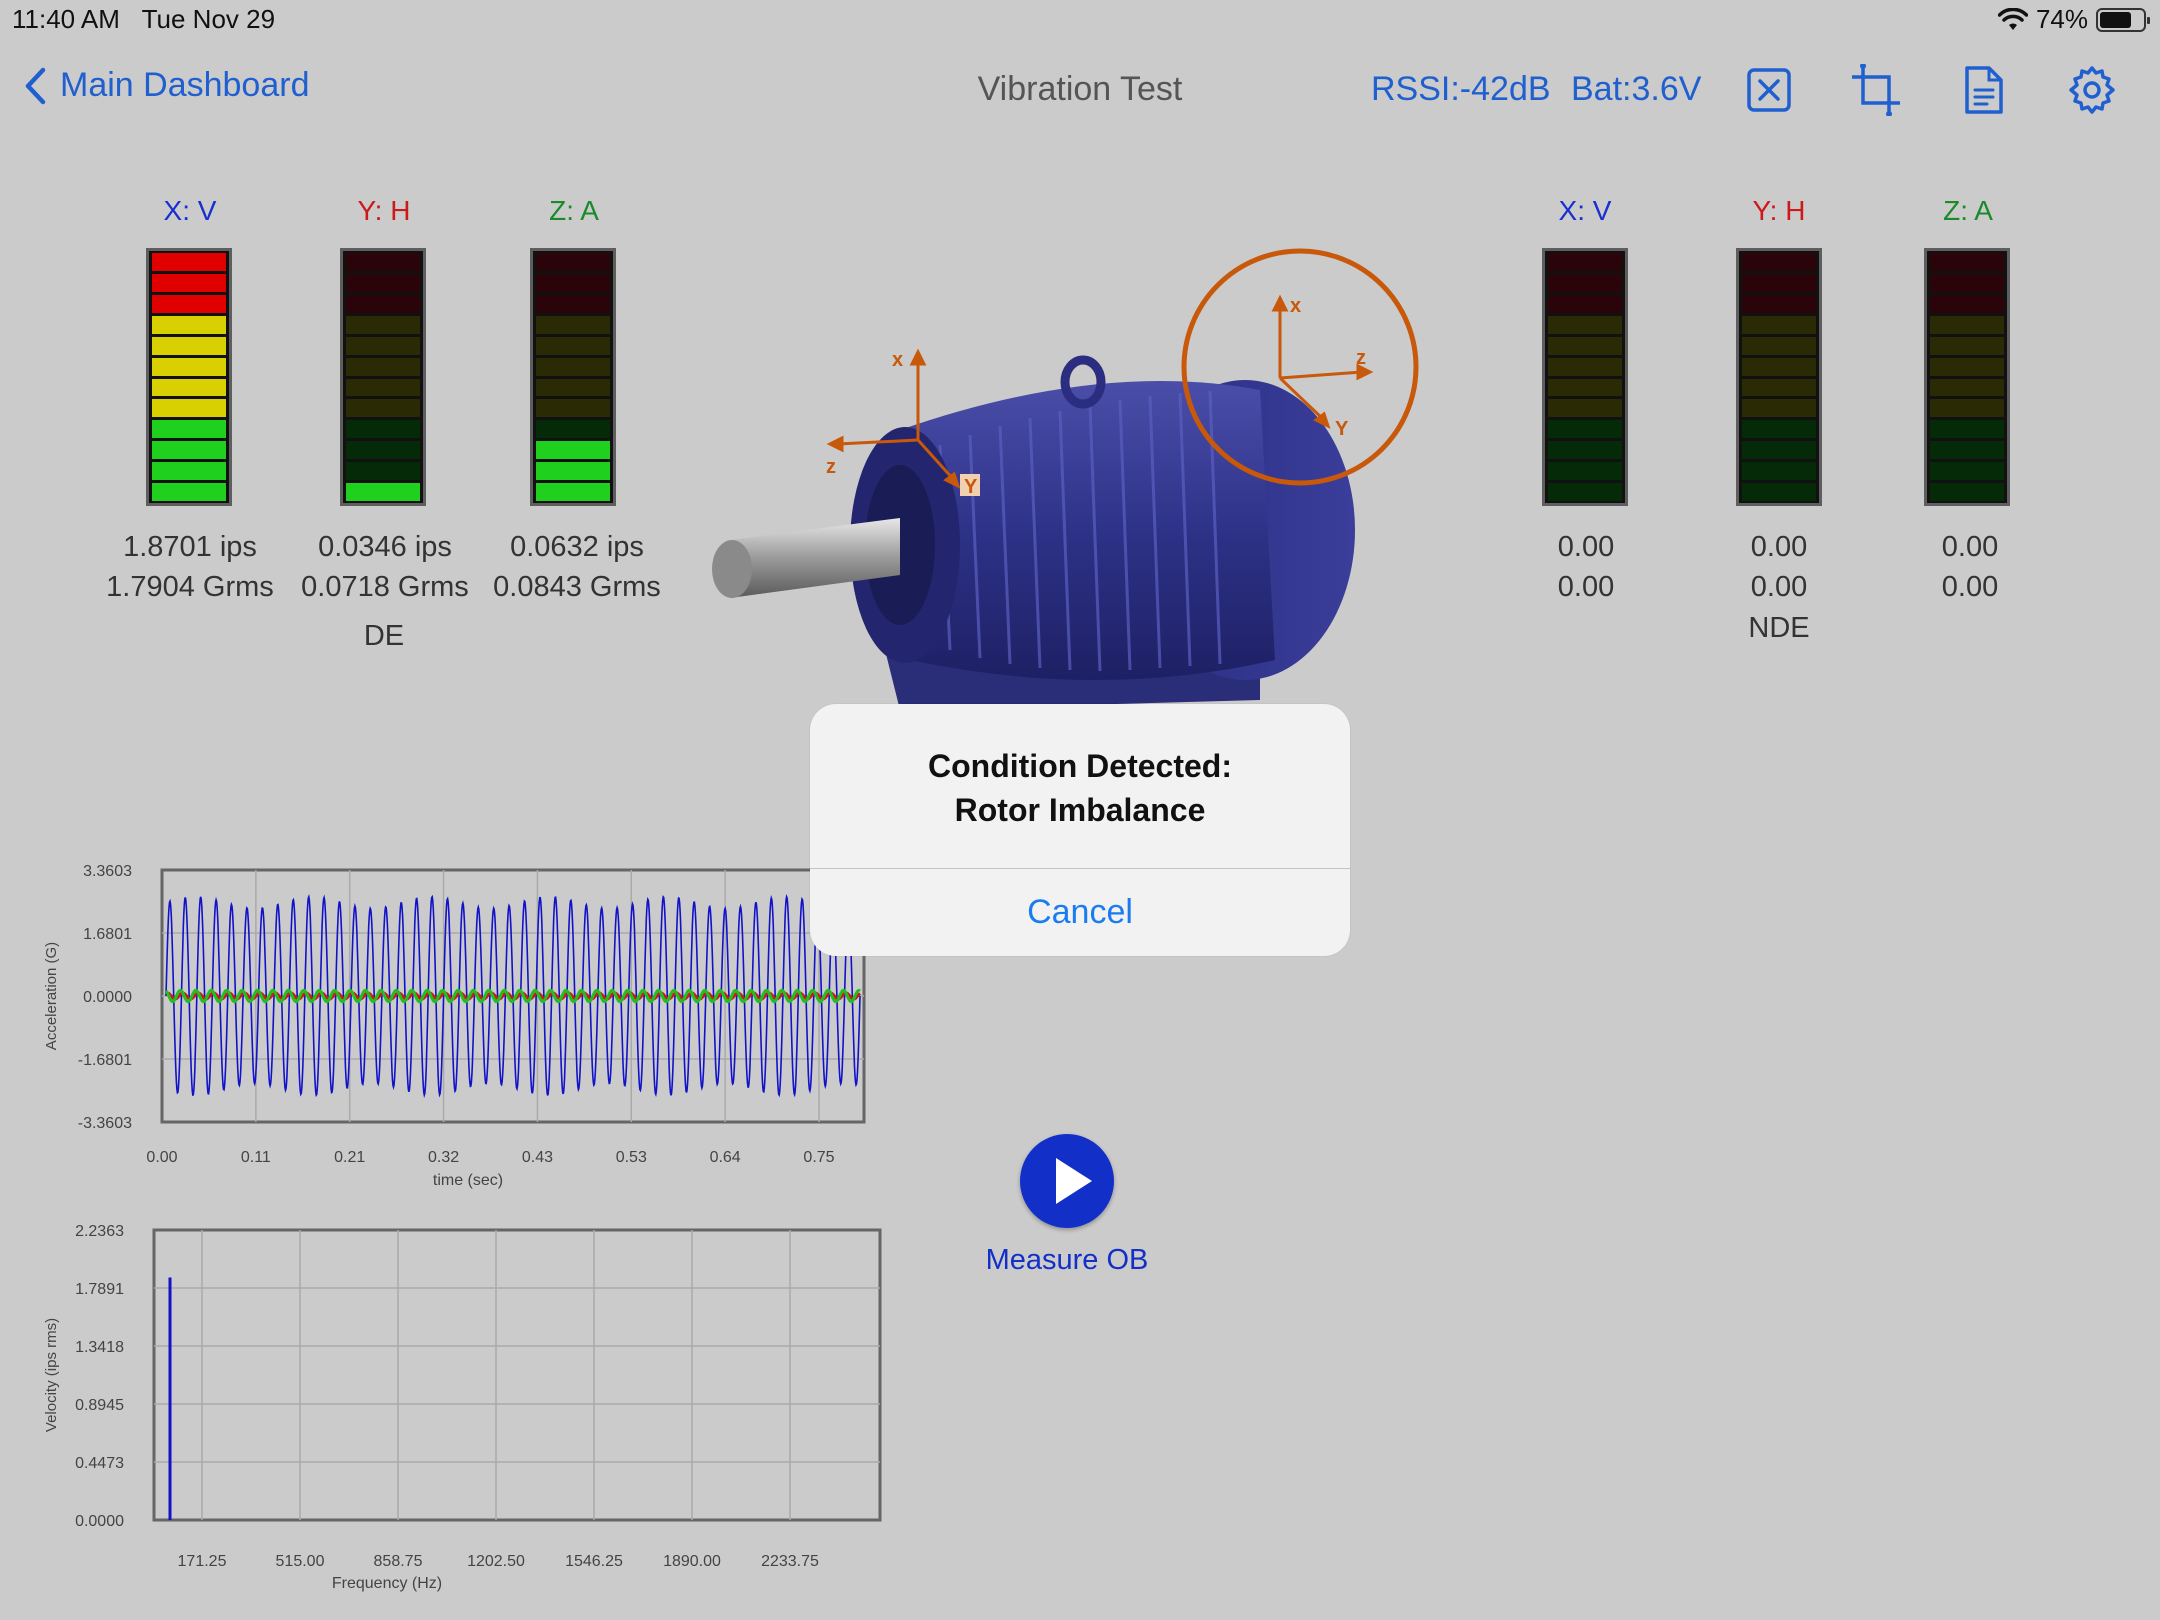  What do you see at coordinates (385, 547) in the screenshot?
I see `de-y-ips: 0.0346 ips` at bounding box center [385, 547].